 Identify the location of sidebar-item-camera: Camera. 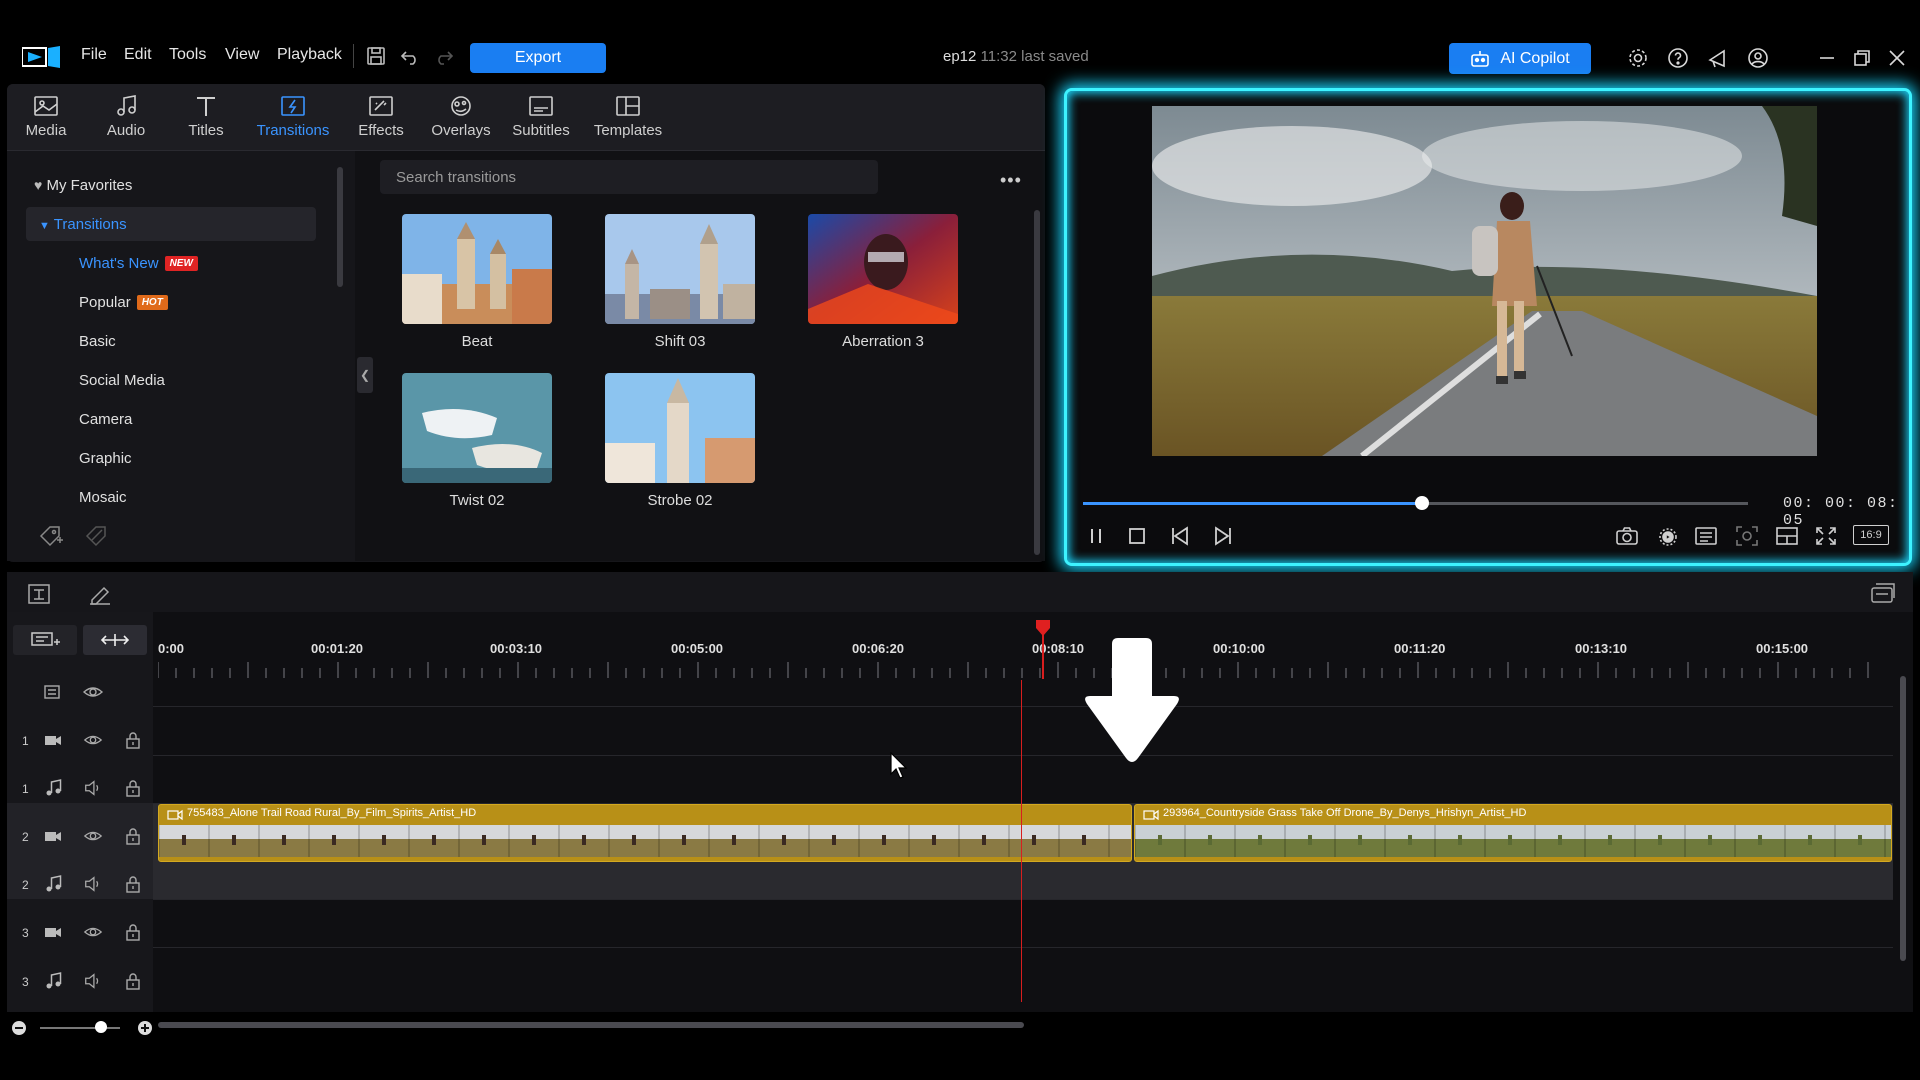
(105, 419).